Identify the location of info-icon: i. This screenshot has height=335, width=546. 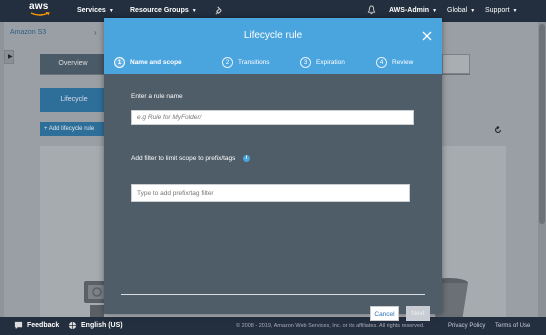
(246, 158).